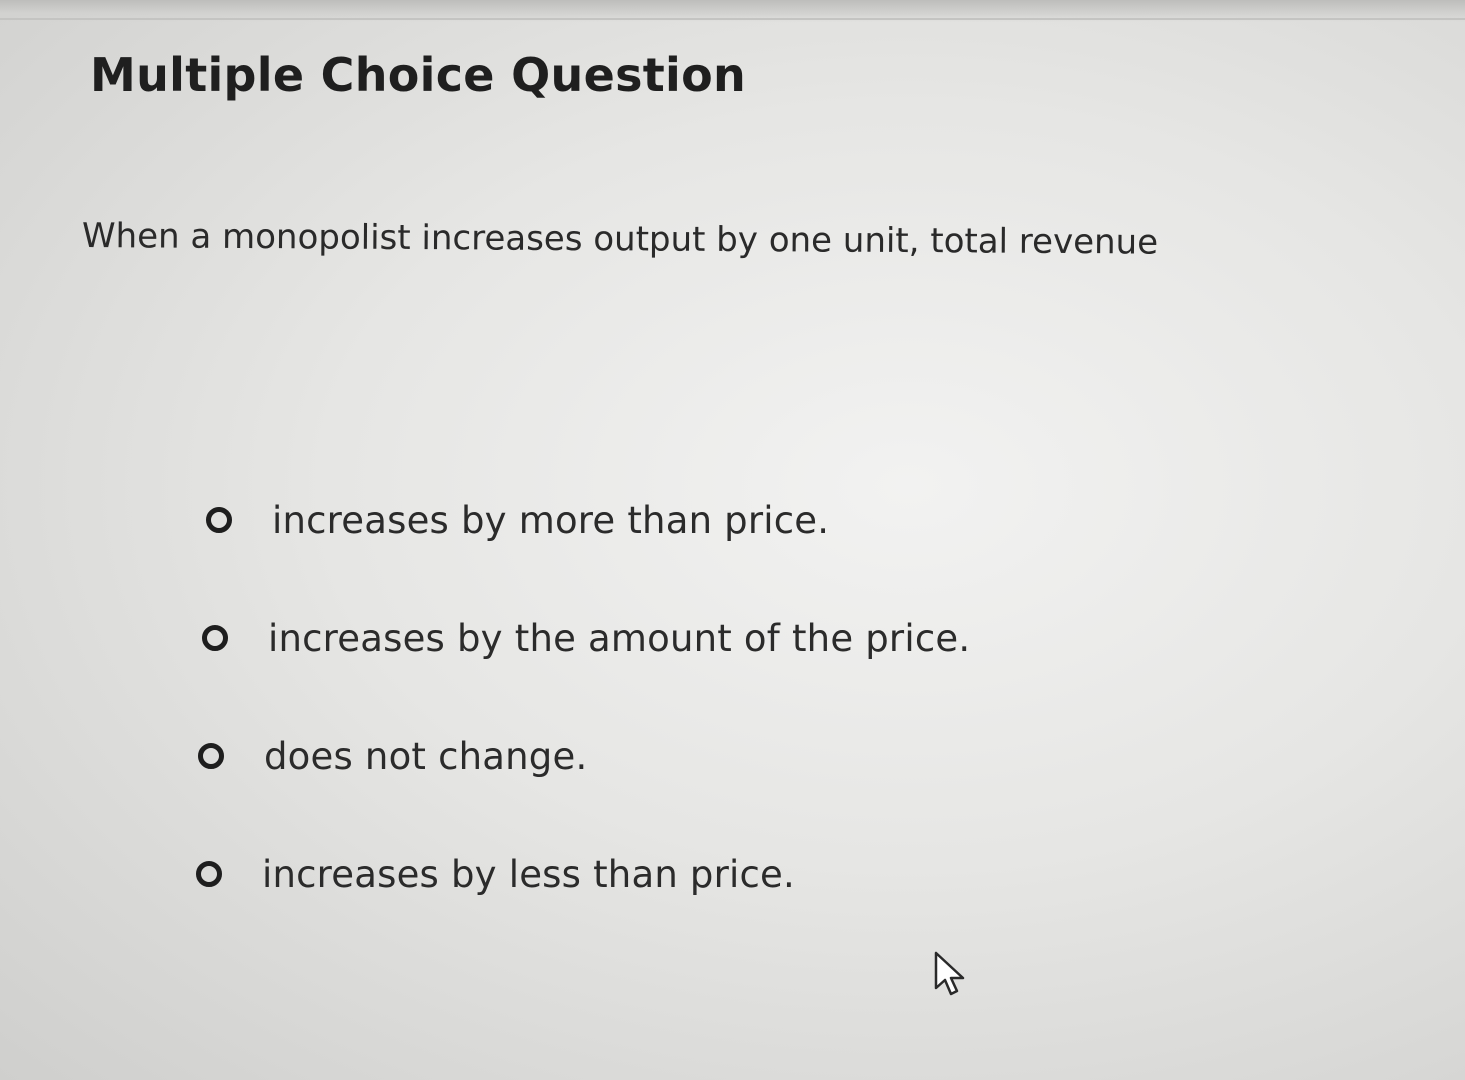 The height and width of the screenshot is (1080, 1465). Describe the element at coordinates (418, 75) in the screenshot. I see `question-heading: Multiple Choice Question` at that location.